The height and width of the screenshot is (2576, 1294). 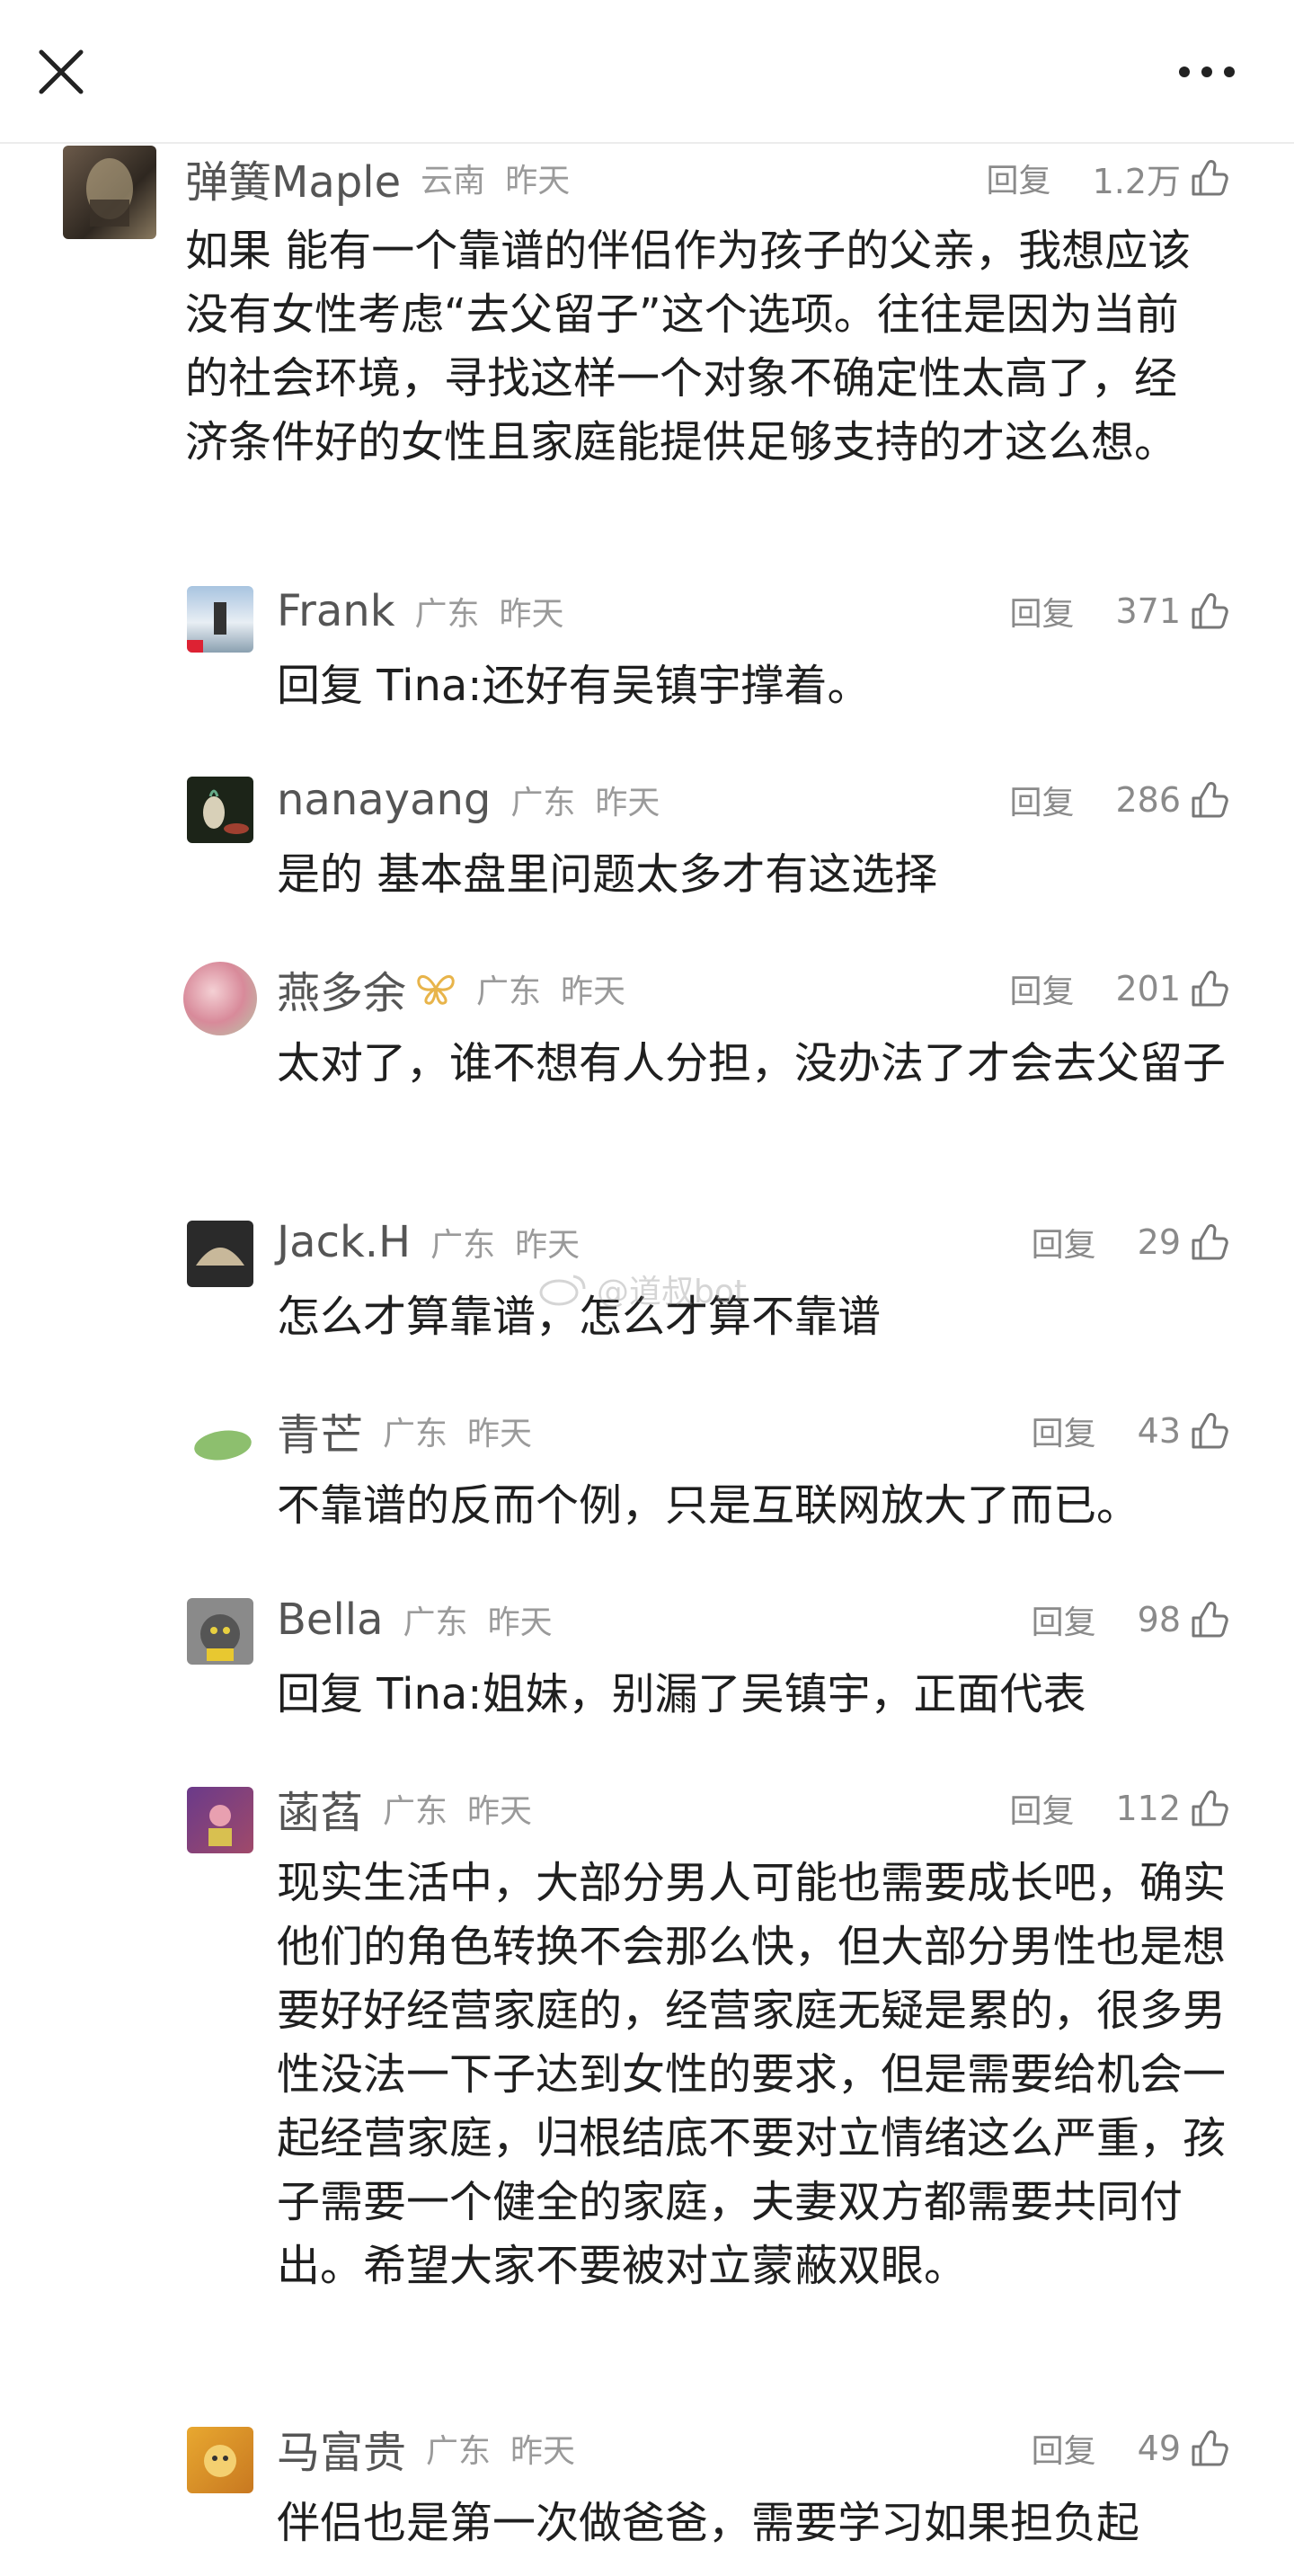 What do you see at coordinates (562, 1290) in the screenshot?
I see `weibo-logo-icon` at bounding box center [562, 1290].